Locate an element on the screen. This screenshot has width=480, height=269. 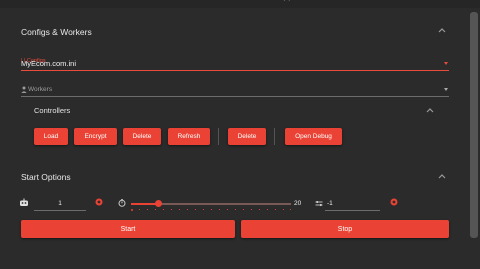
start-button: Start is located at coordinates (128, 229).